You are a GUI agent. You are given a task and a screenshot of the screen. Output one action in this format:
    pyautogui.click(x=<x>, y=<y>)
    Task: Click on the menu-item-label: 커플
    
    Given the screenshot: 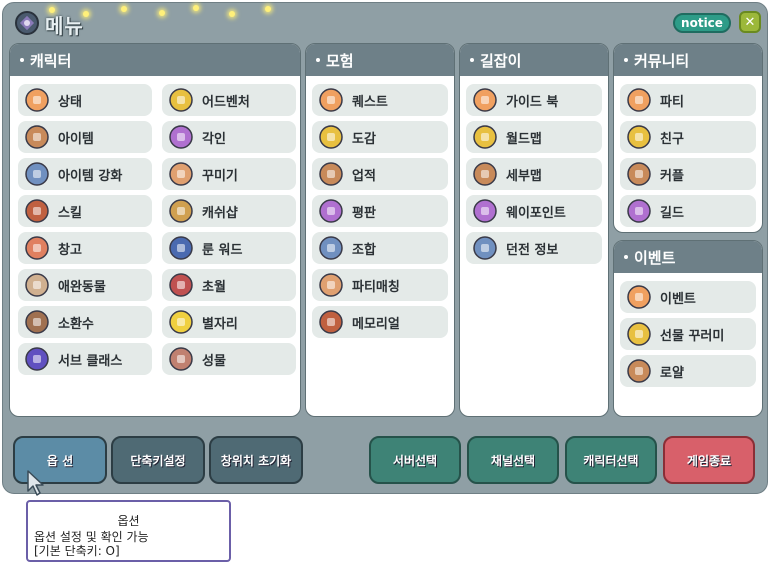 What is the action you would take?
    pyautogui.click(x=672, y=176)
    